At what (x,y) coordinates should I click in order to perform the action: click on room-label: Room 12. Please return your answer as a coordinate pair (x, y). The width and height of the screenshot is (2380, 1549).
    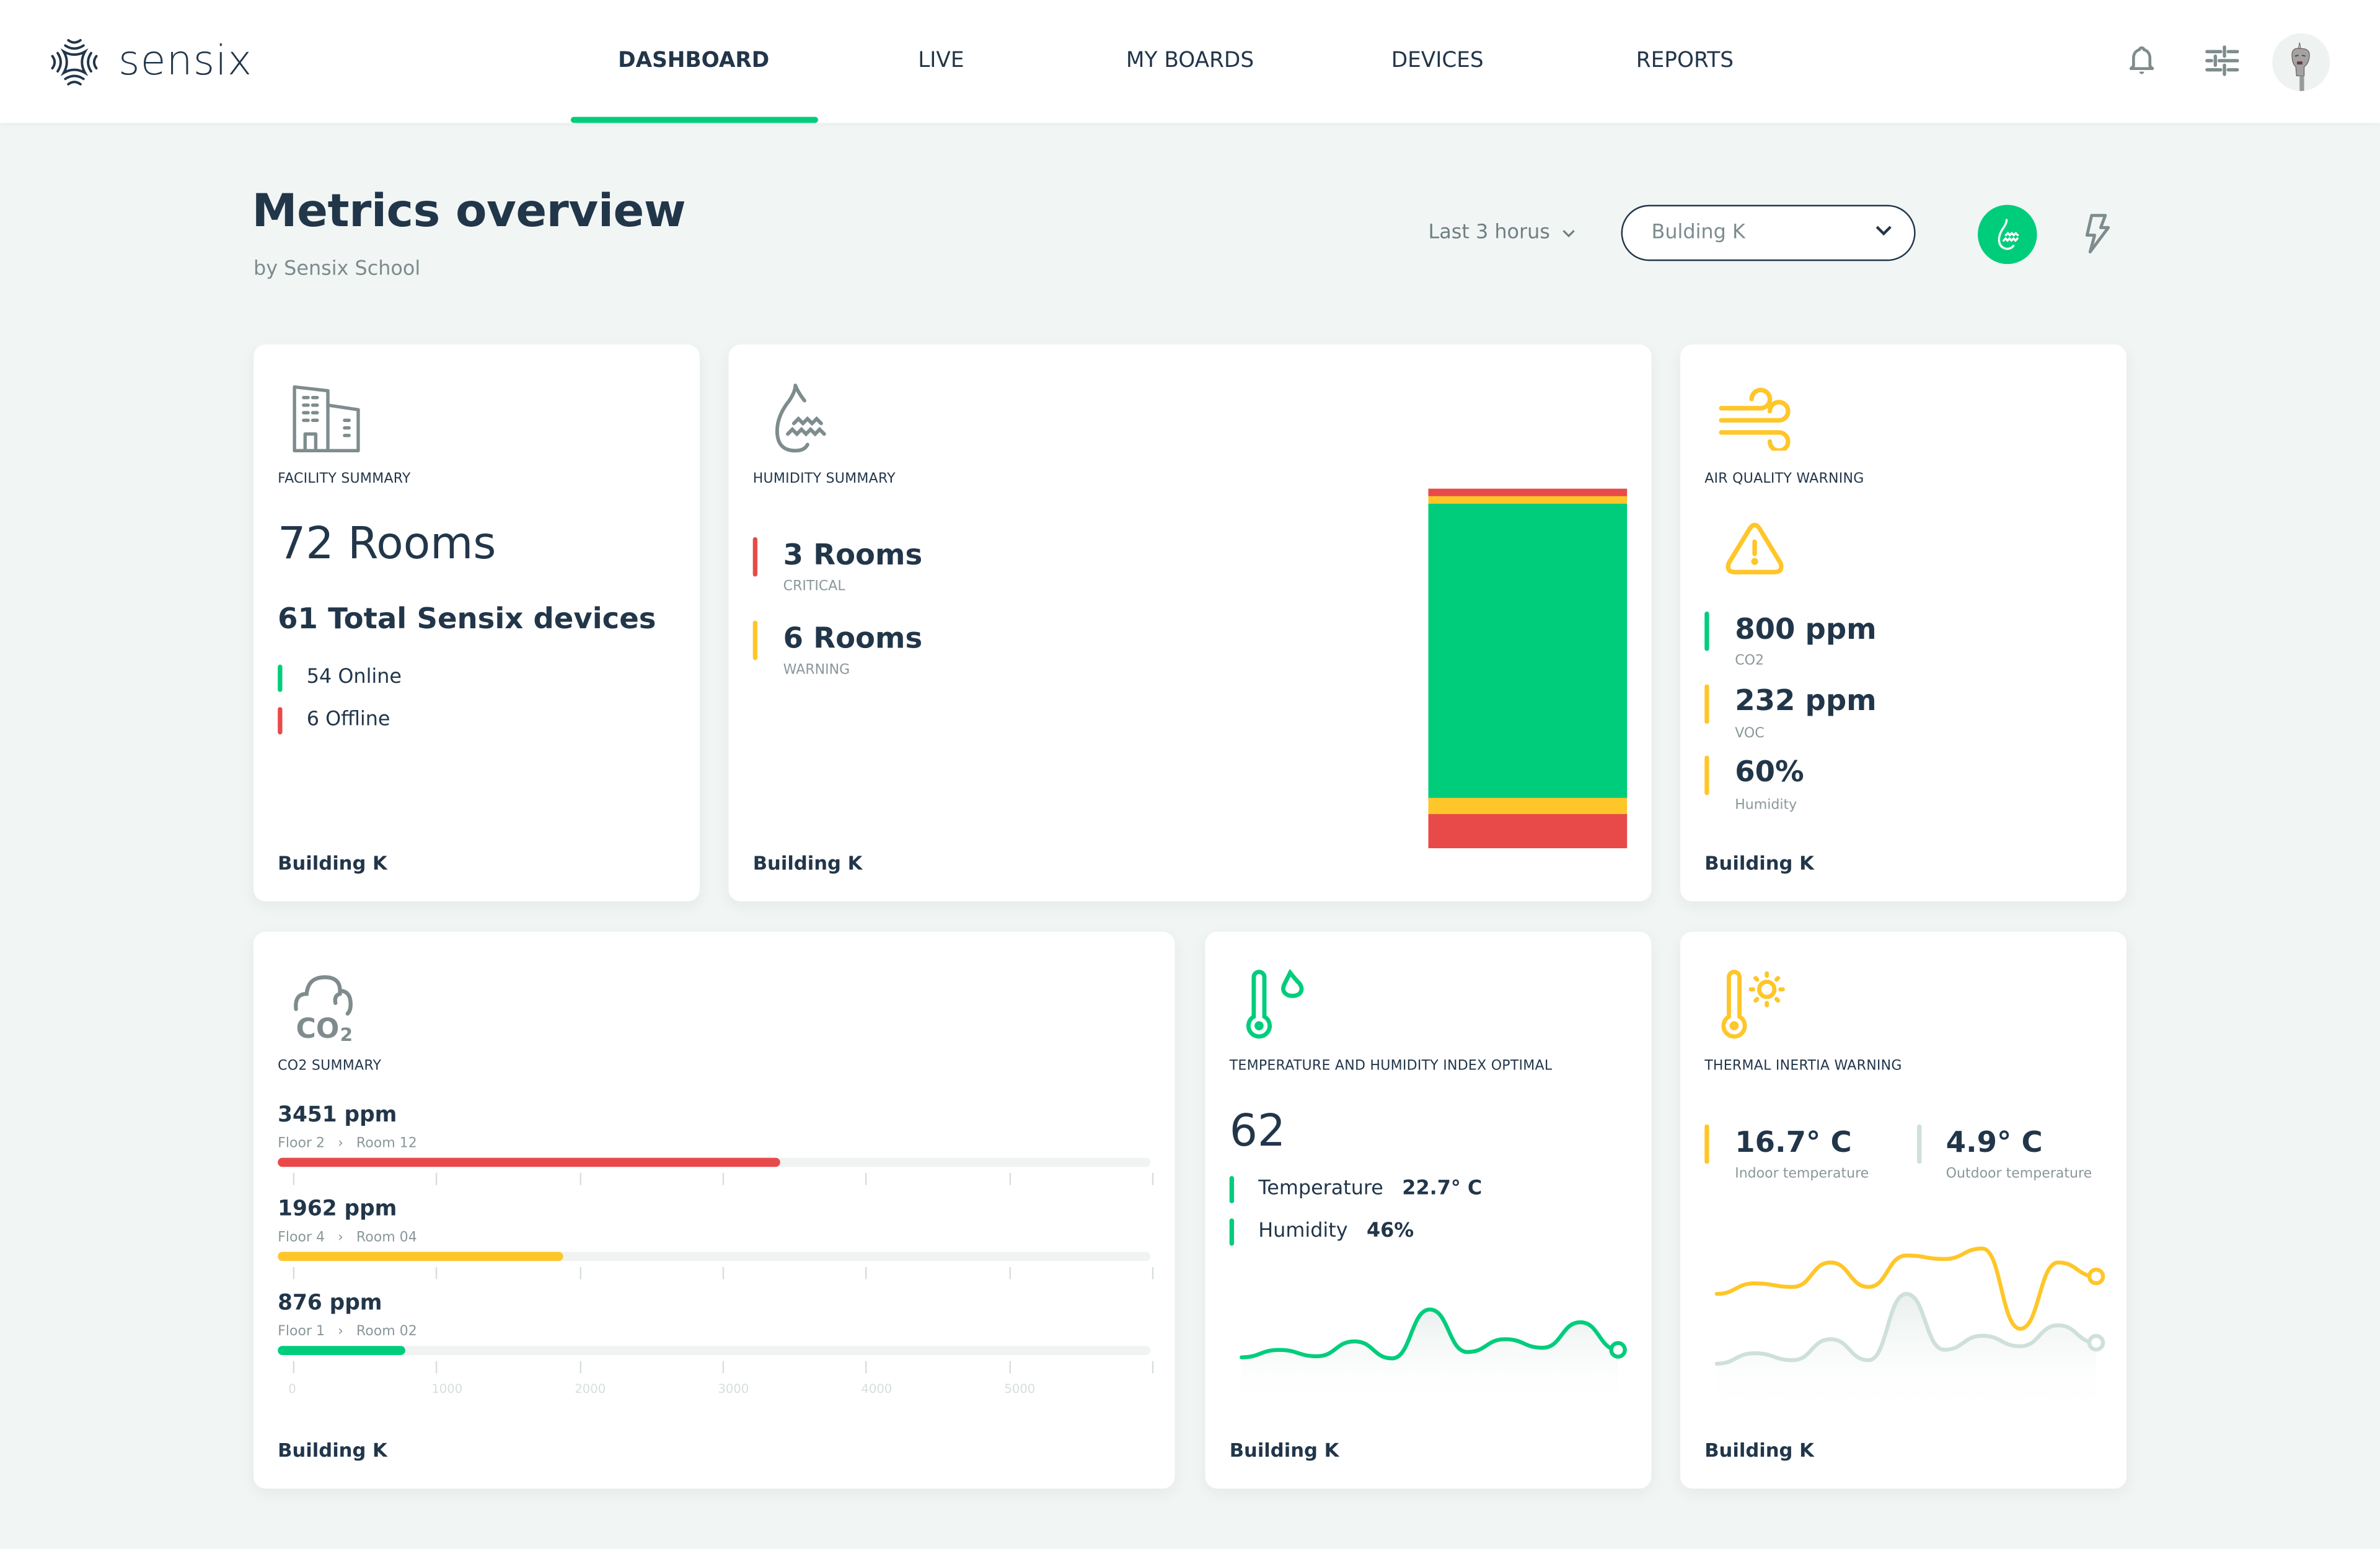
    Looking at the image, I should click on (386, 1144).